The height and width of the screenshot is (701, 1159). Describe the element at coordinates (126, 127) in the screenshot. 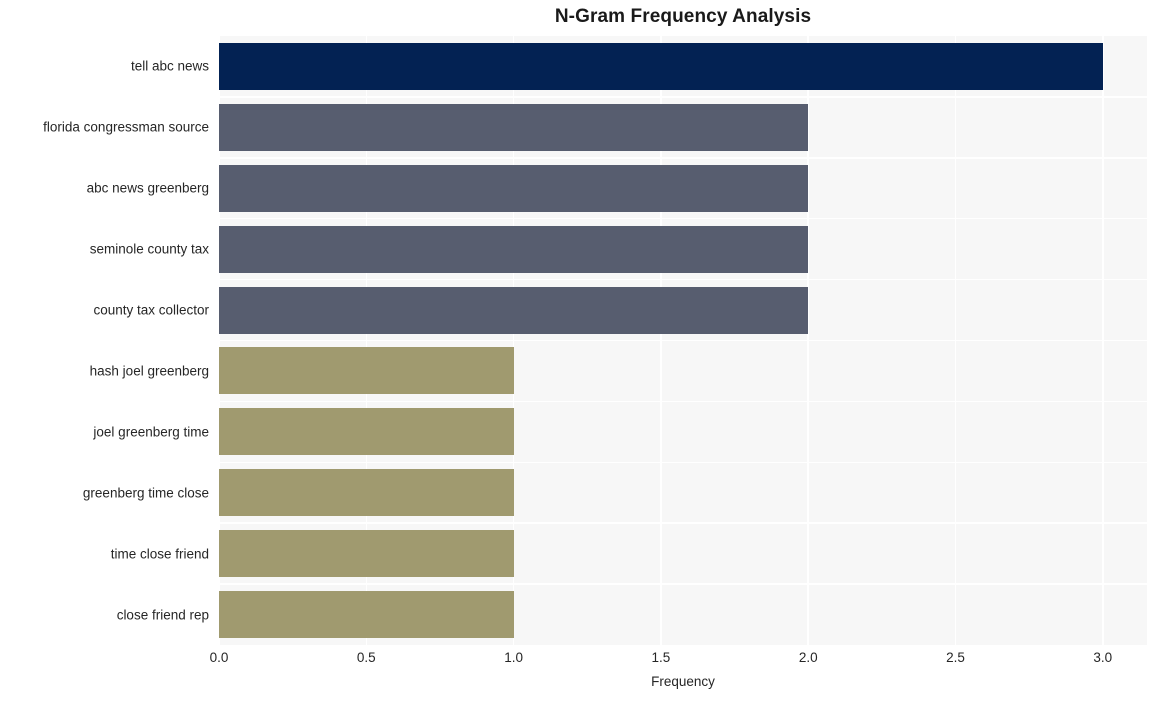

I see `y-axis-tick-label: florida congressman source` at that location.